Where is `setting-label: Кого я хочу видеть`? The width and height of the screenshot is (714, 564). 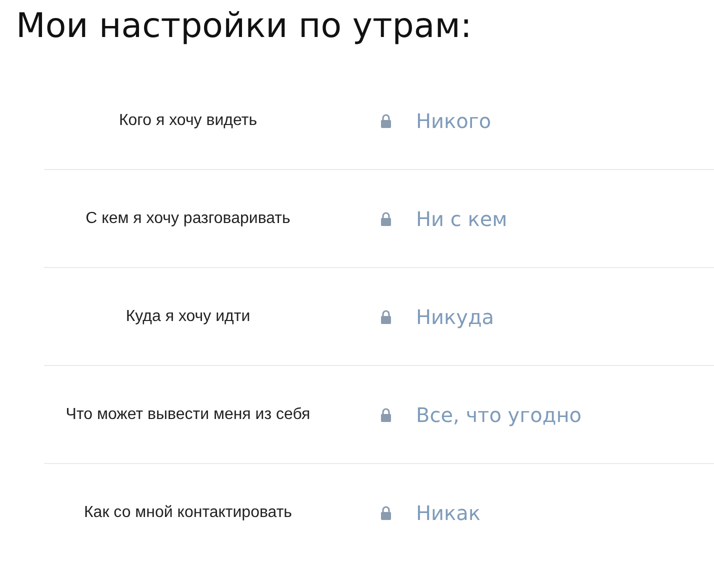 setting-label: Кого я хочу видеть is located at coordinates (188, 121).